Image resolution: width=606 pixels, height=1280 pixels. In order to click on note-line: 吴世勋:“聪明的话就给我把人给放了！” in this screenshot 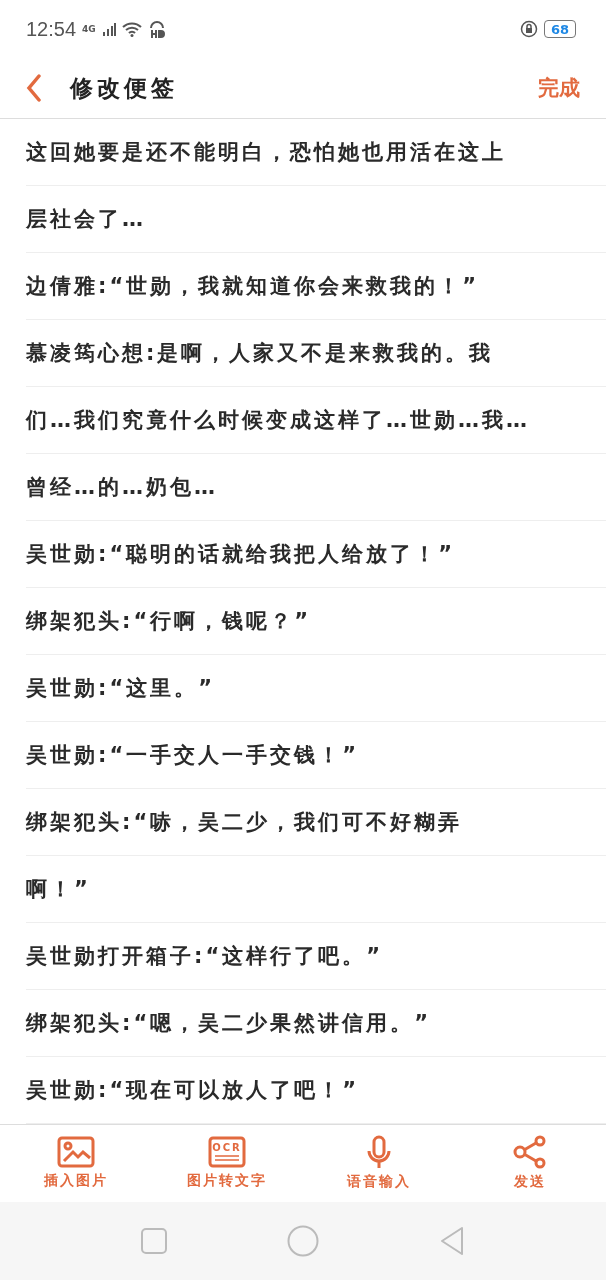, I will do `click(316, 554)`.